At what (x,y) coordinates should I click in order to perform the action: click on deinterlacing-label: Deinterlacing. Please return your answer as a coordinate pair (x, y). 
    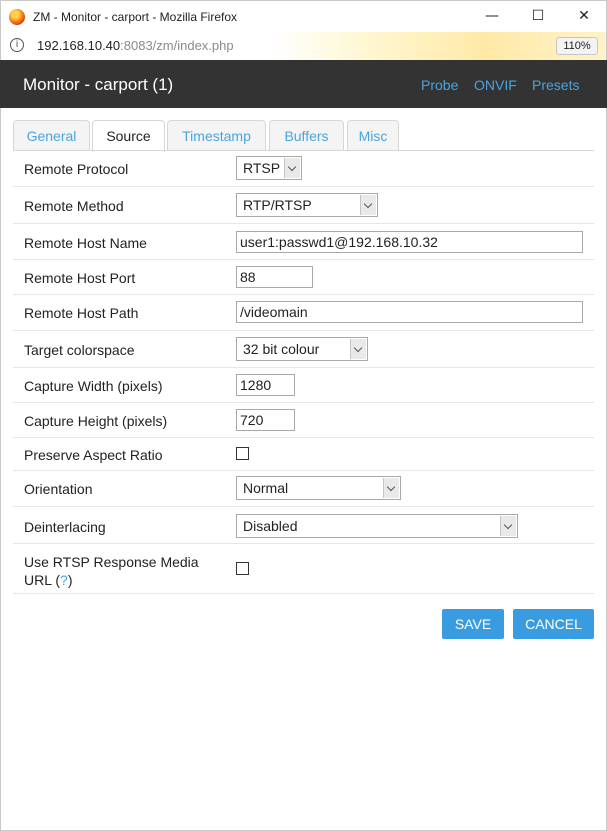
    Looking at the image, I should click on (65, 527).